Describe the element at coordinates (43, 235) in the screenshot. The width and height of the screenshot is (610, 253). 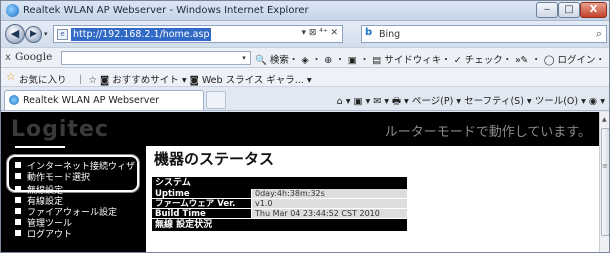
I see `menu-item-logout: ログアウト` at that location.